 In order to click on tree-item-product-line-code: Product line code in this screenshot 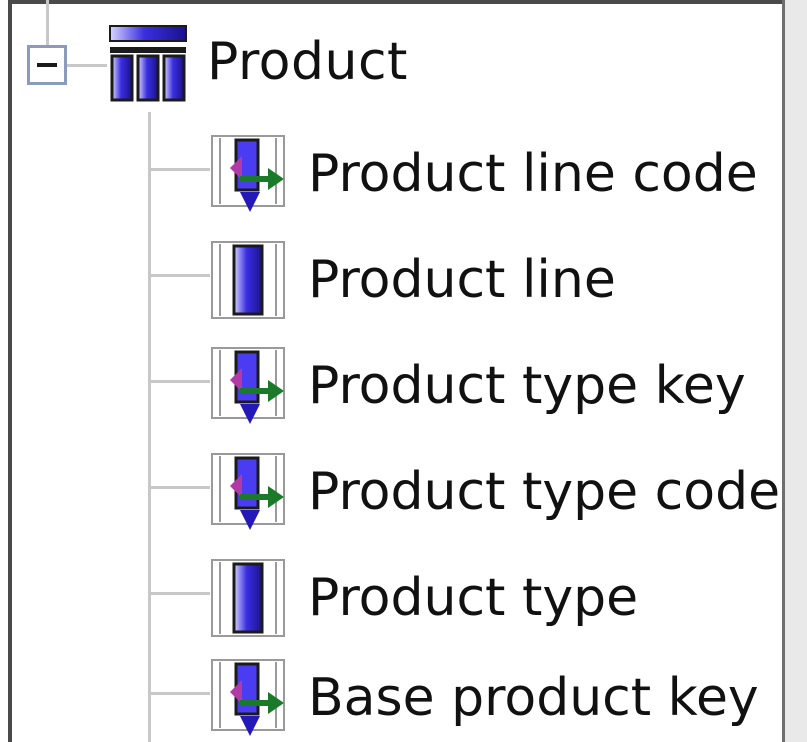, I will do `click(465, 168)`.